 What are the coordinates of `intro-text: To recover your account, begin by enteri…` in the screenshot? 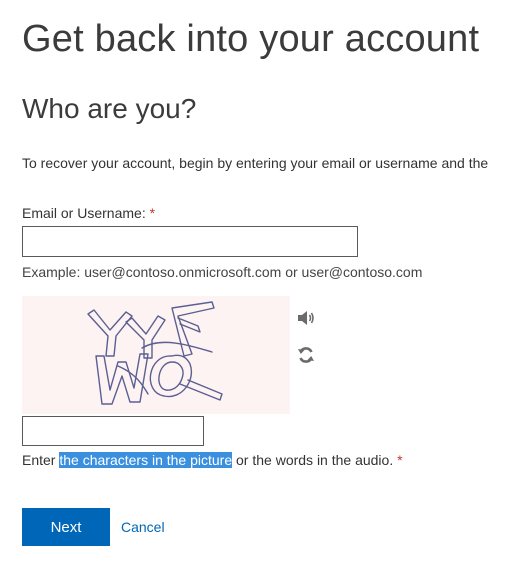 It's located at (255, 163).